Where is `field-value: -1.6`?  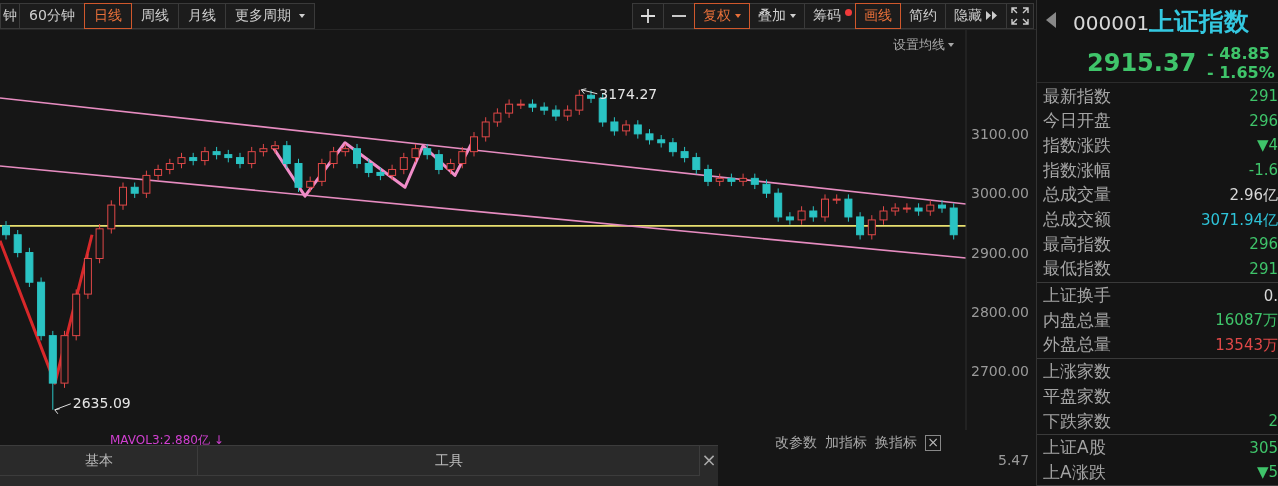 field-value: -1.6 is located at coordinates (1263, 171).